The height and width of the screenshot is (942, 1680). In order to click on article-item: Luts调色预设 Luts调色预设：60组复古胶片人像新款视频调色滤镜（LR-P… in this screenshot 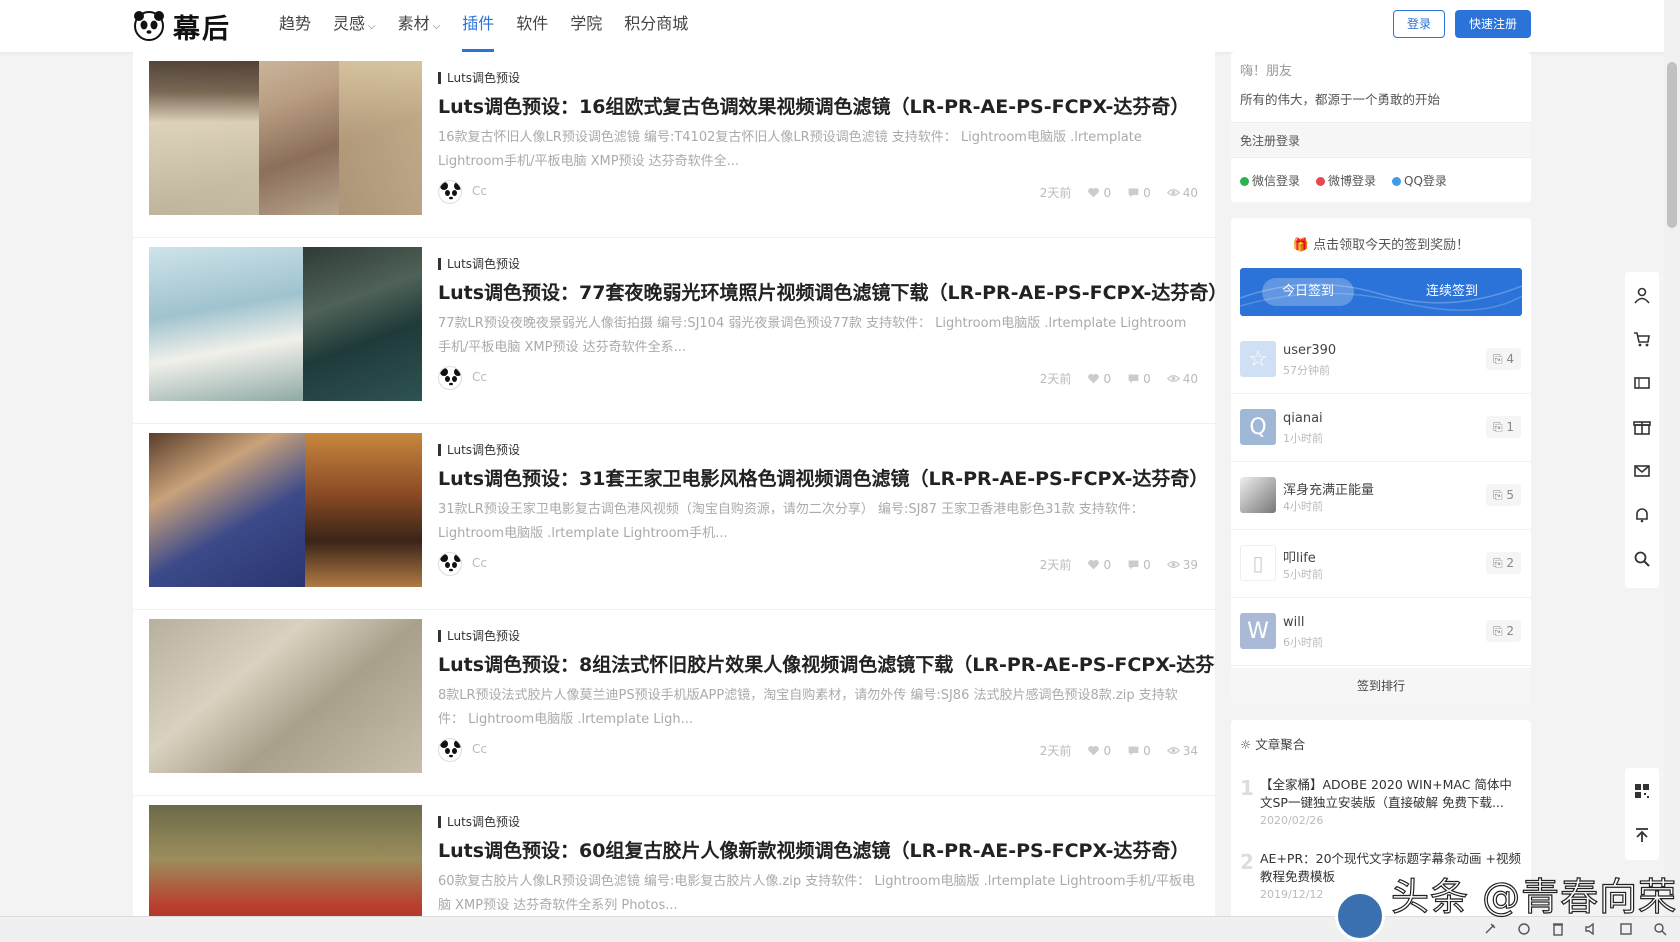, I will do `click(674, 856)`.